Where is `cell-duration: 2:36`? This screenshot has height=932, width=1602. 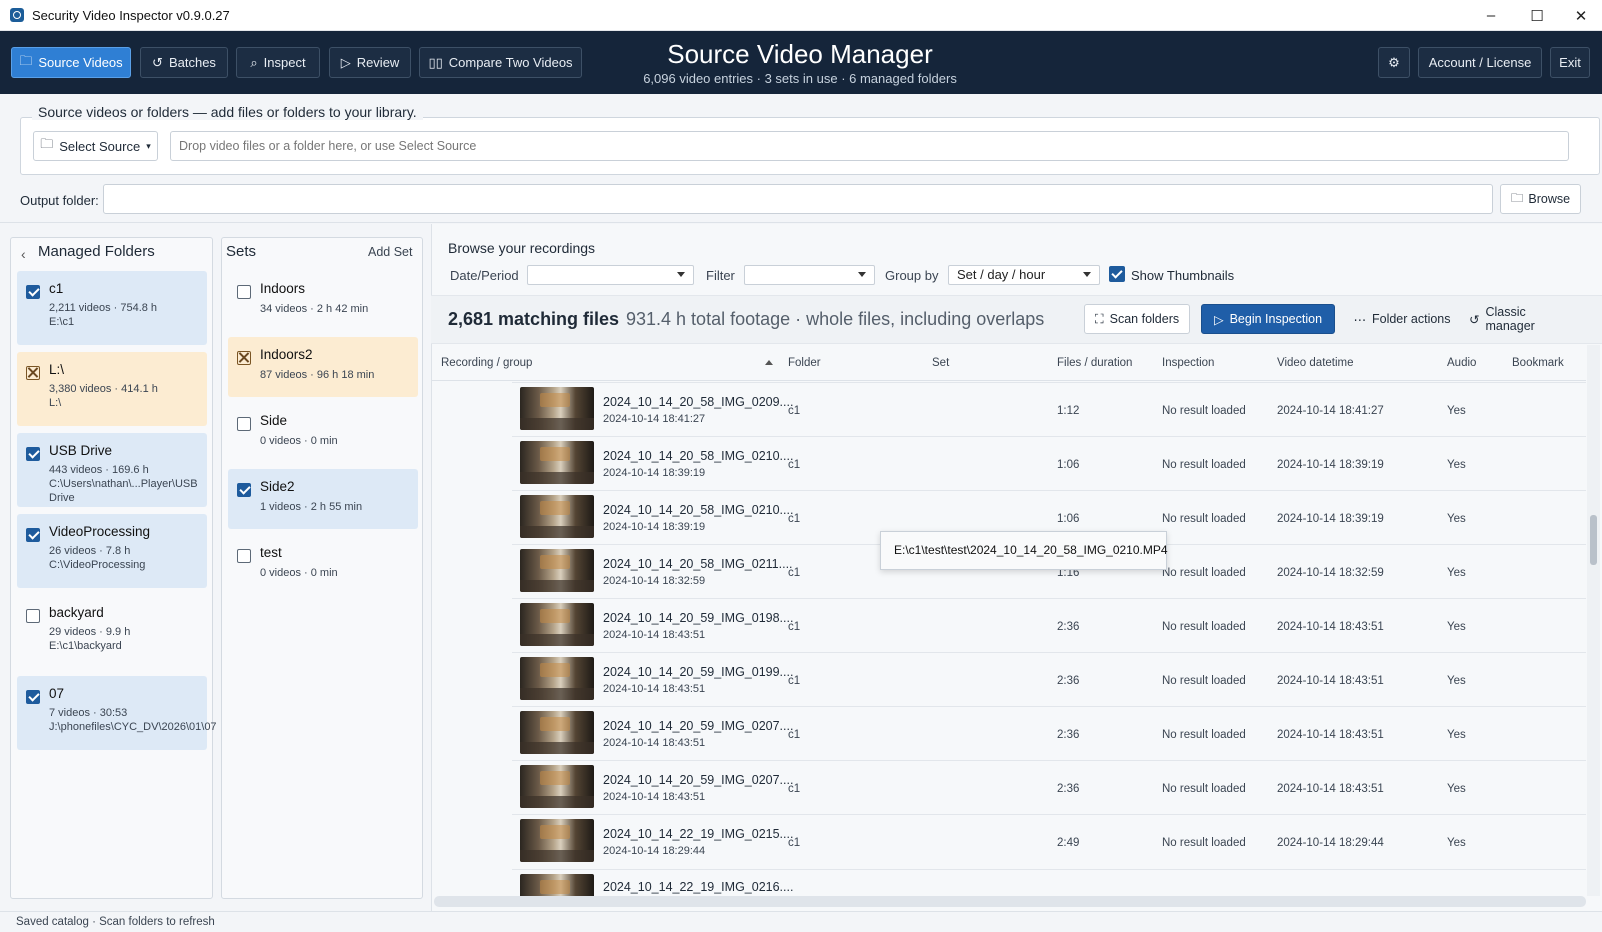 cell-duration: 2:36 is located at coordinates (1068, 735).